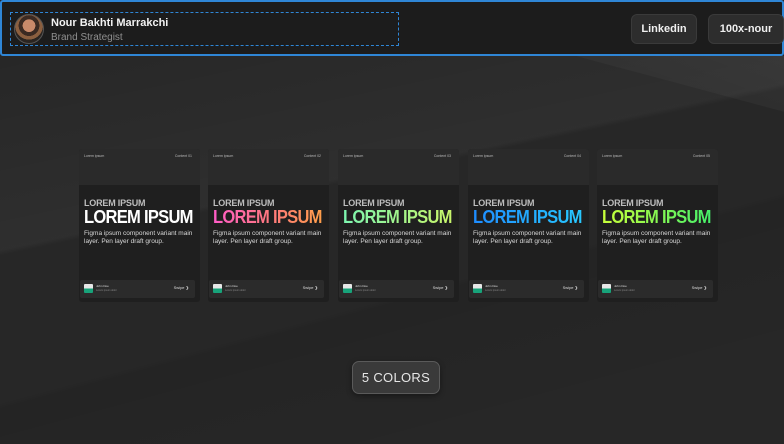 The height and width of the screenshot is (444, 784). I want to click on avatar, so click(29, 29).